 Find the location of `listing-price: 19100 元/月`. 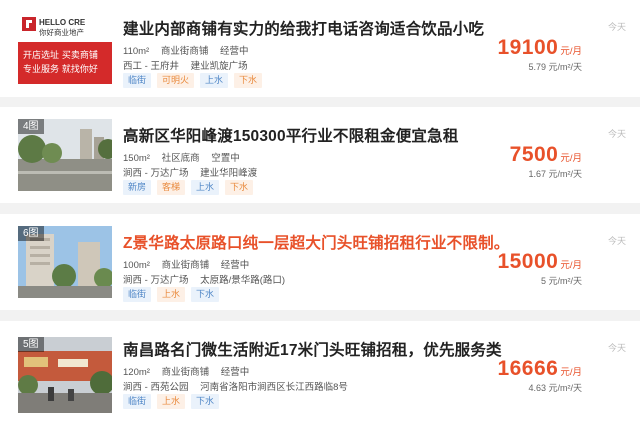

listing-price: 19100 元/月 is located at coordinates (539, 48).